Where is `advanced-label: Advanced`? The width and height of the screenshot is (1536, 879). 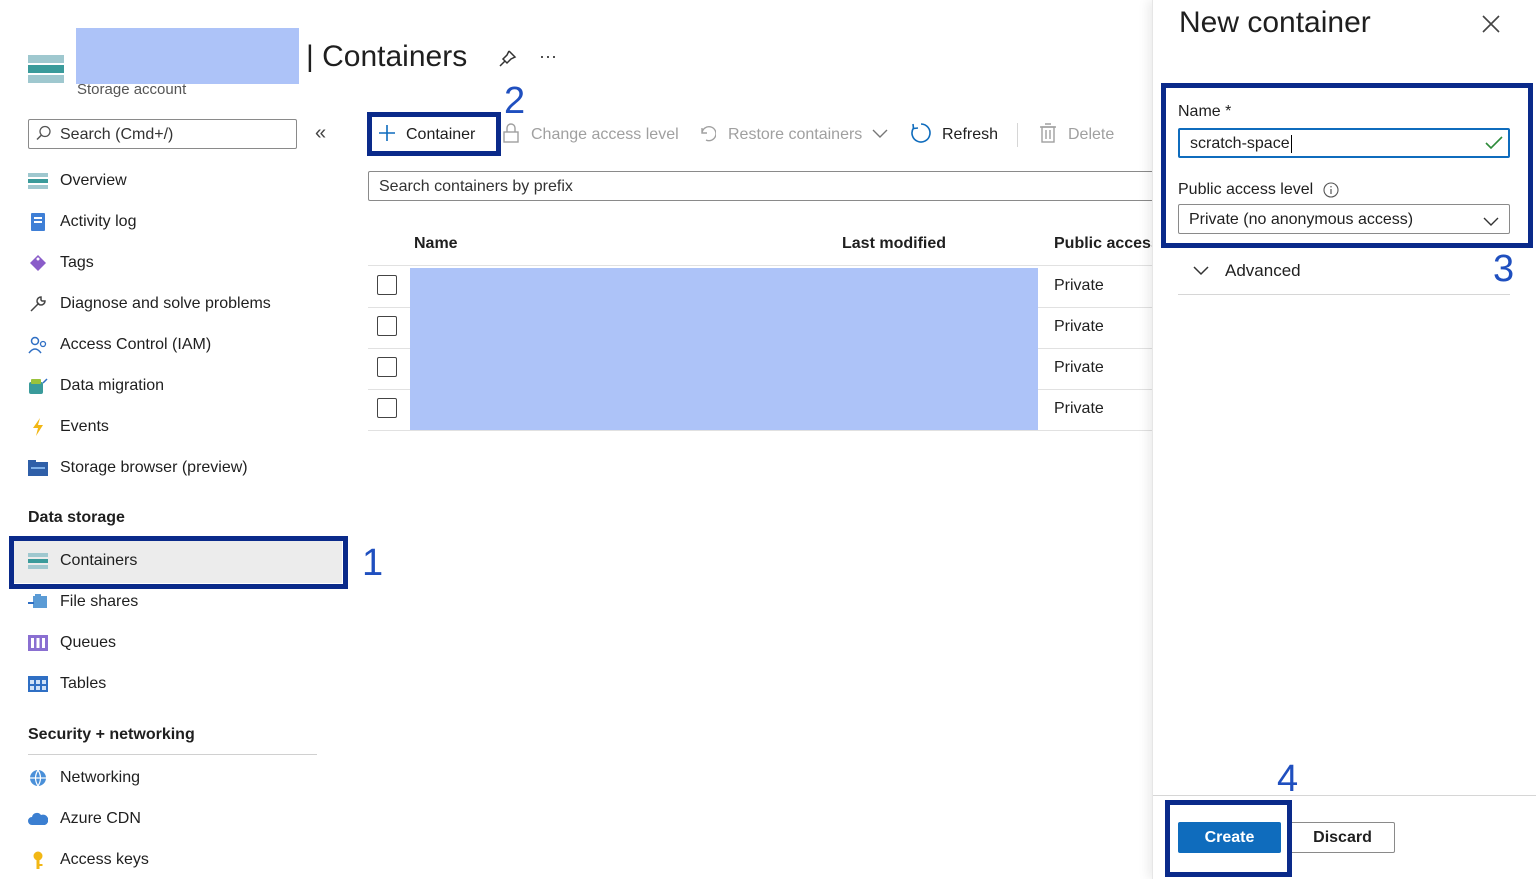 advanced-label: Advanced is located at coordinates (1263, 270).